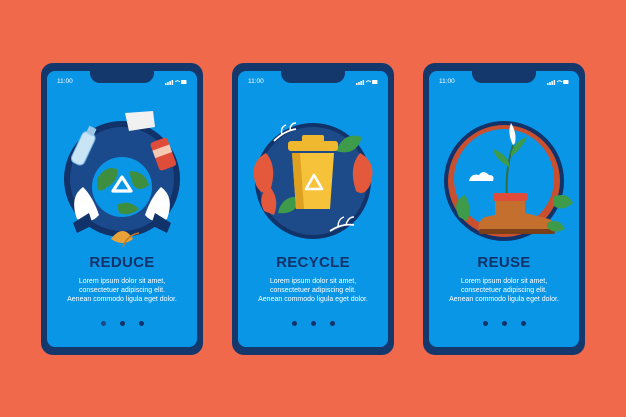  I want to click on globe-recycle-icon, so click(122, 179).